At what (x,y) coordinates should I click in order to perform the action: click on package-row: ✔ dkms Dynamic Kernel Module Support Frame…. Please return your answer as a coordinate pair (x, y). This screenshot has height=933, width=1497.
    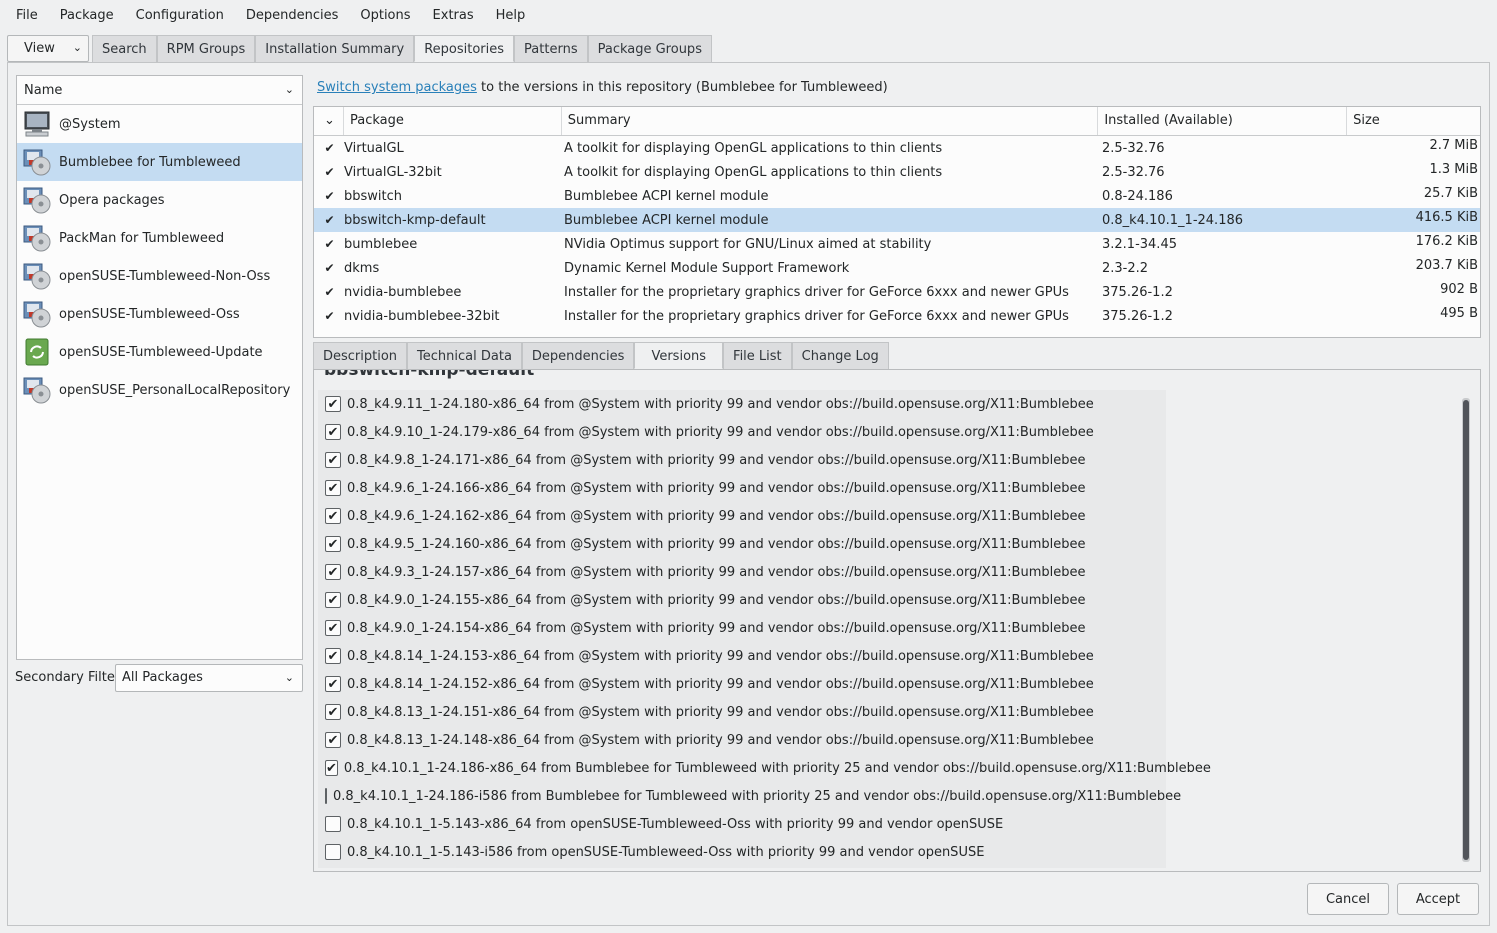
    Looking at the image, I should click on (897, 268).